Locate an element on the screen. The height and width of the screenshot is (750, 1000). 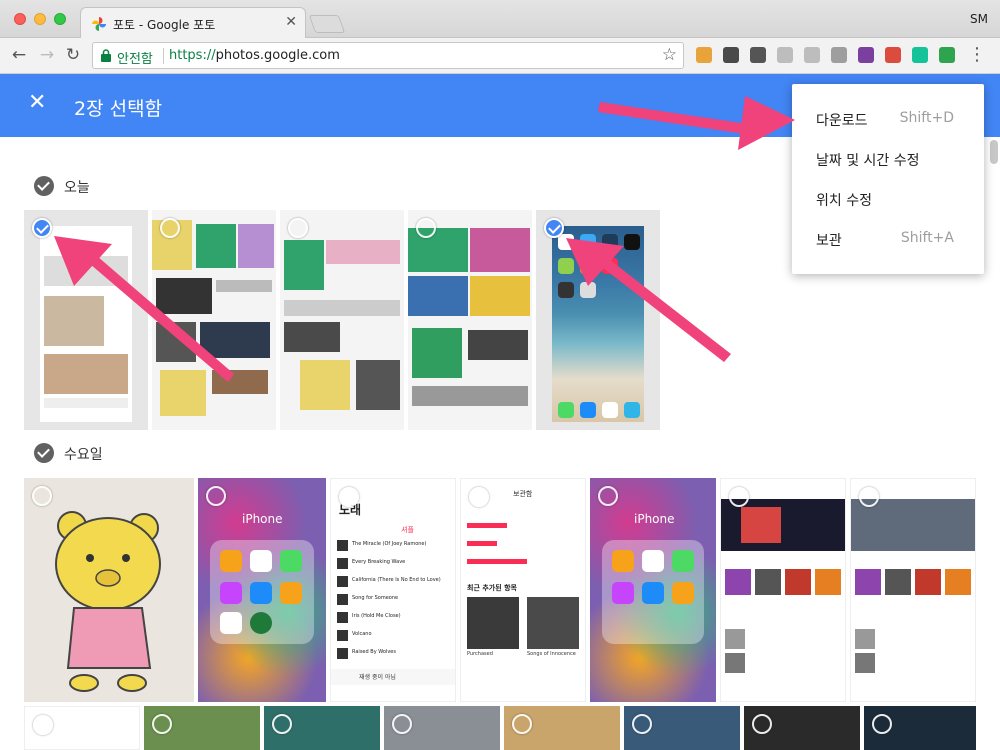
recently-added-heading: 최근 추가된 항목 is located at coordinates (492, 588).